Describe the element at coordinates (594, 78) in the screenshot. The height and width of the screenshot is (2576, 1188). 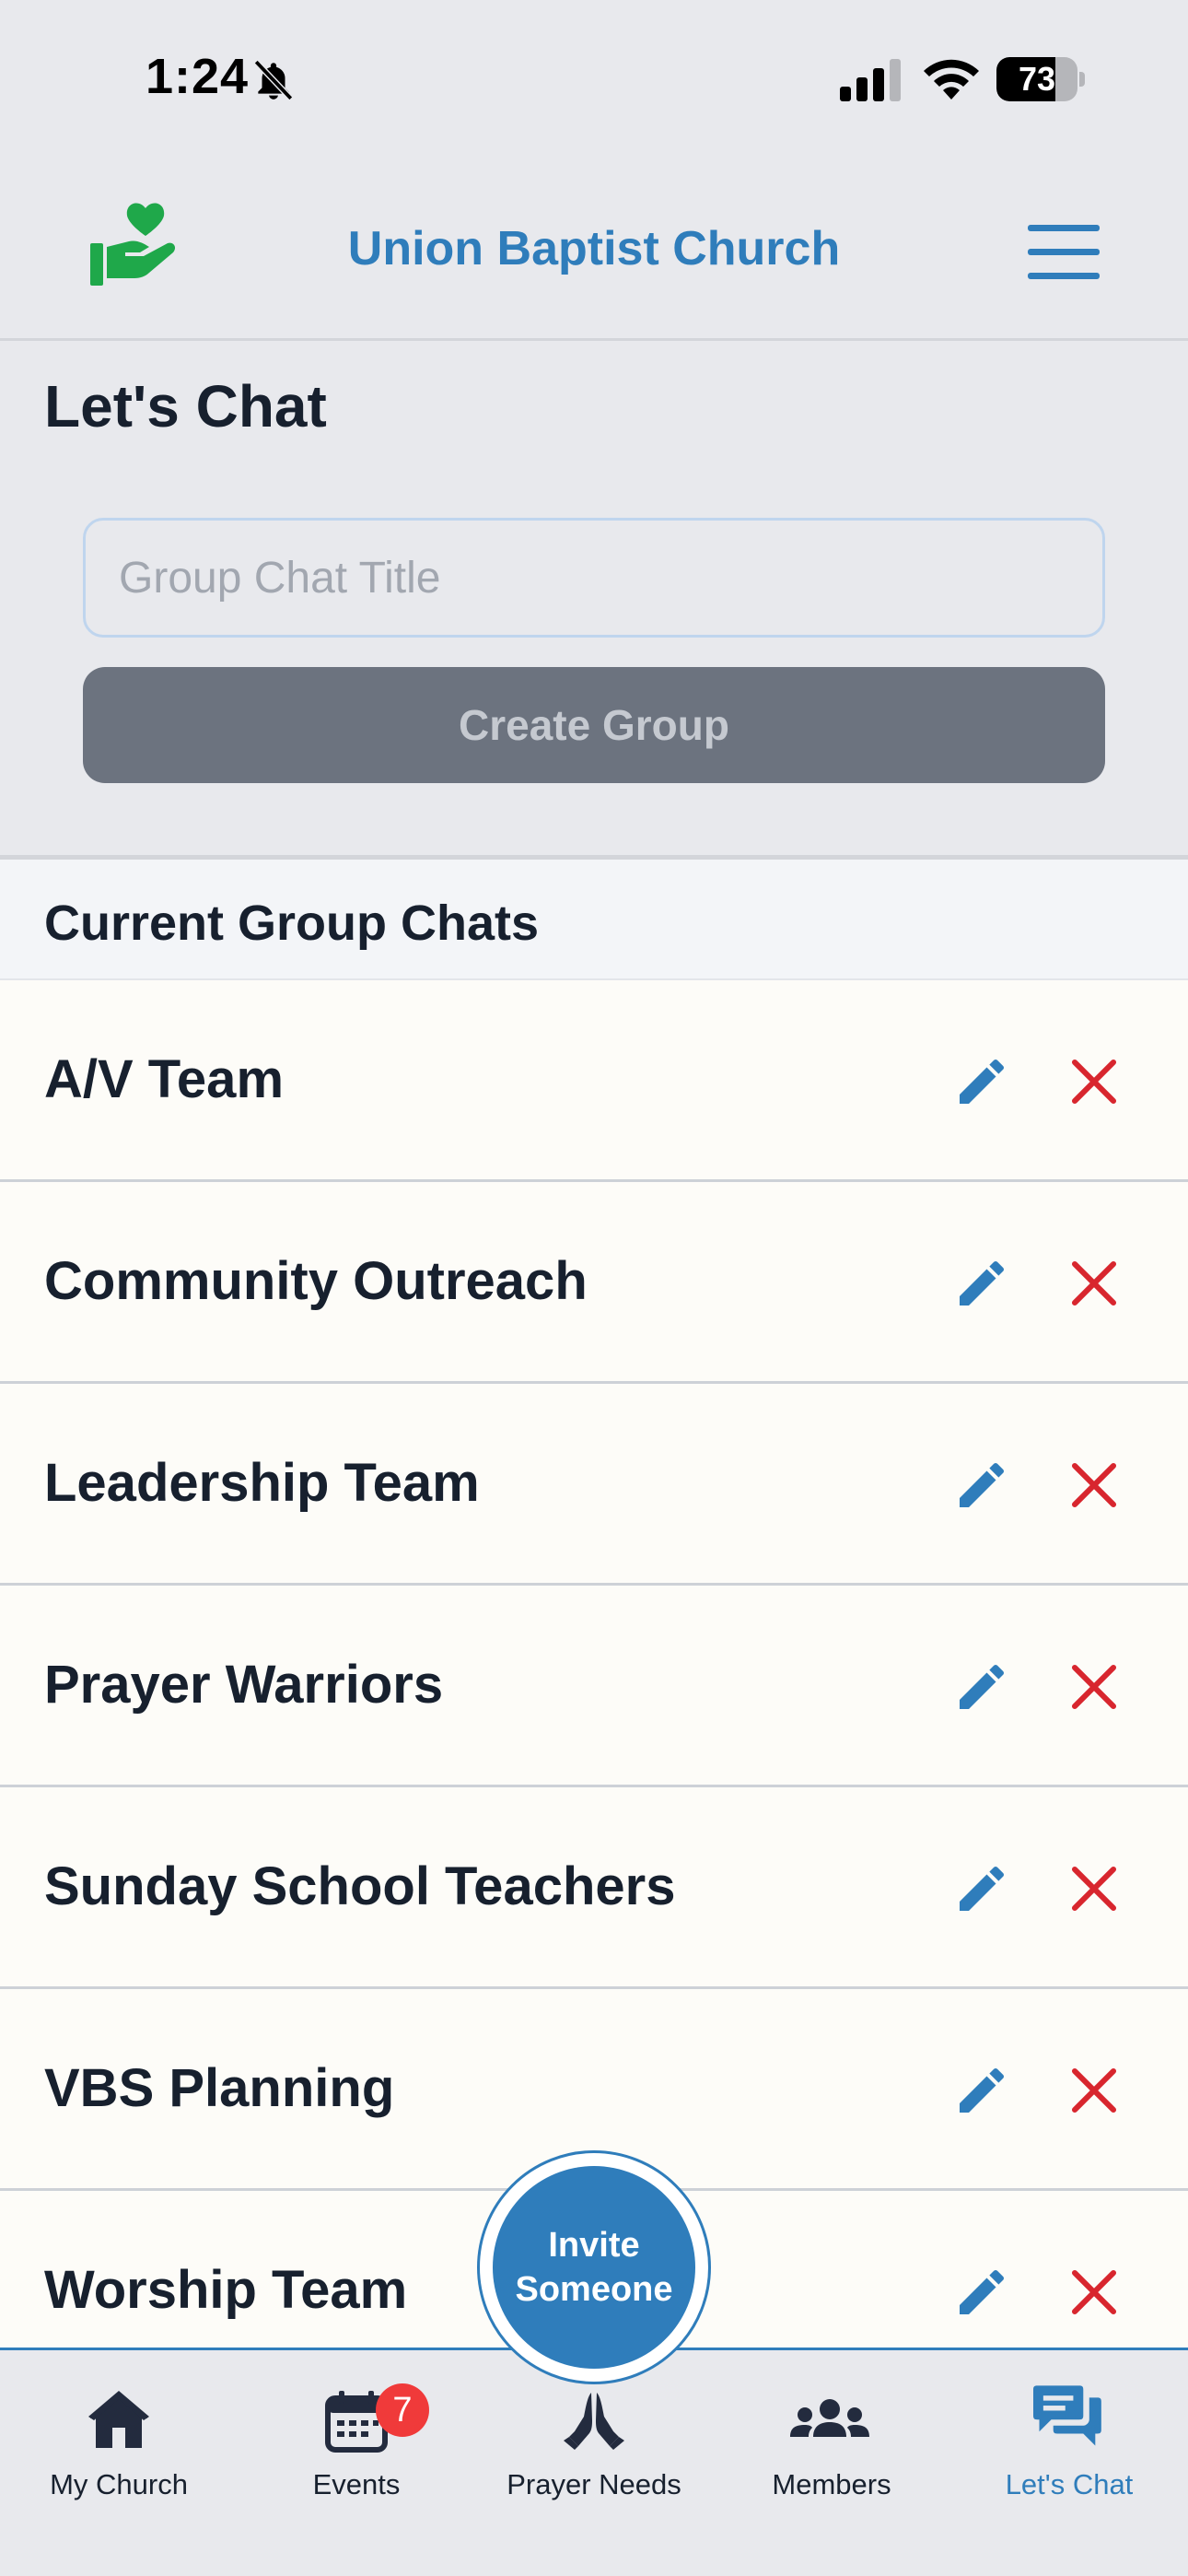
I see `status-bar: 1:24 73` at that location.